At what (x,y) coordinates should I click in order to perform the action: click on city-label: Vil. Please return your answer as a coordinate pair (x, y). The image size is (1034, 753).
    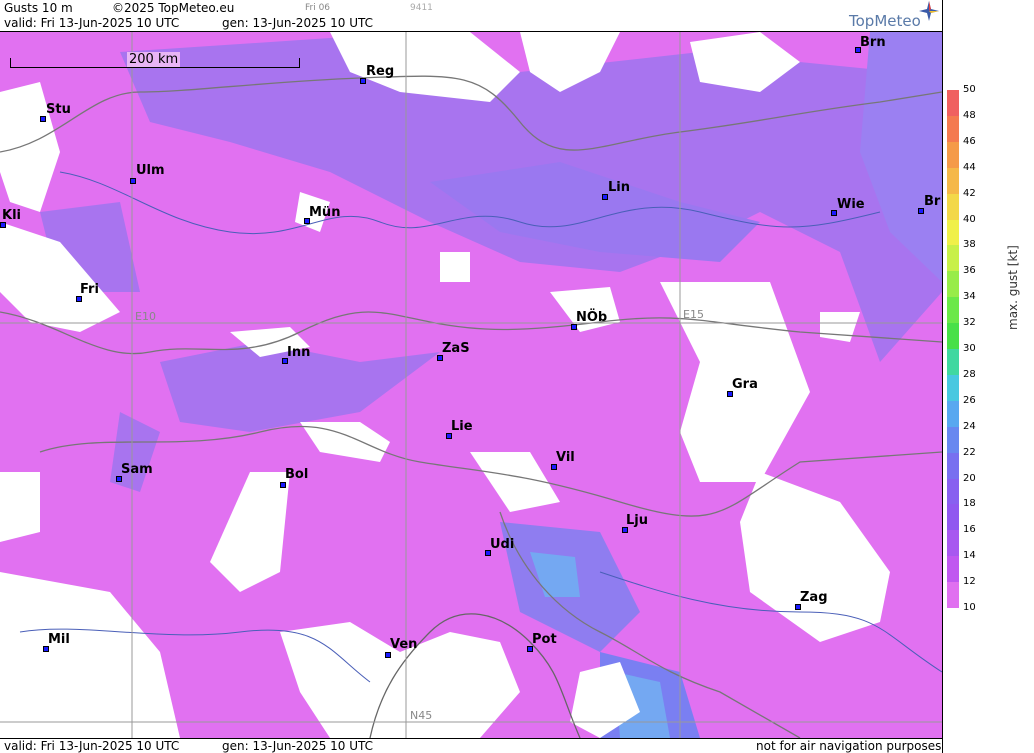
    Looking at the image, I should click on (565, 457).